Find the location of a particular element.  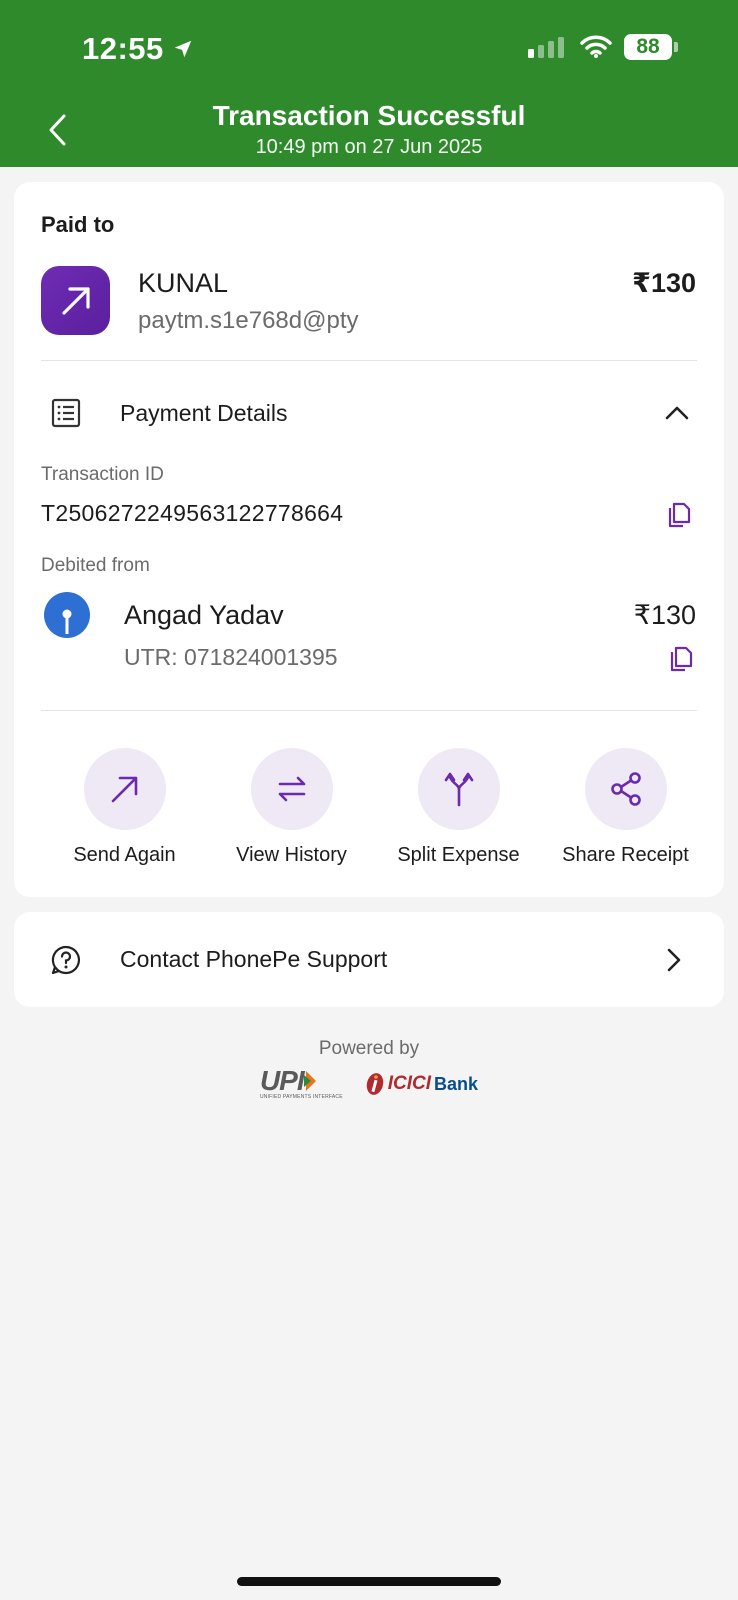

sbi-bank-icon is located at coordinates (67, 615).